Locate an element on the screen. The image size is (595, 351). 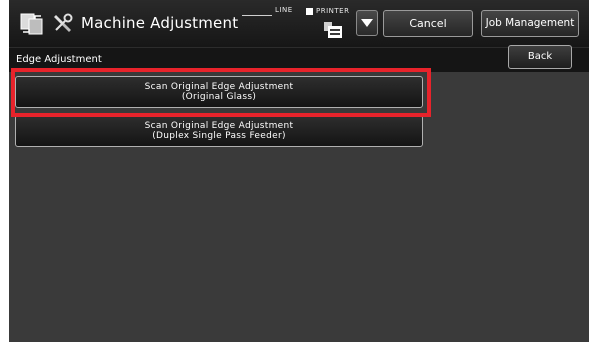
line-indicator-rule is located at coordinates (257, 15).